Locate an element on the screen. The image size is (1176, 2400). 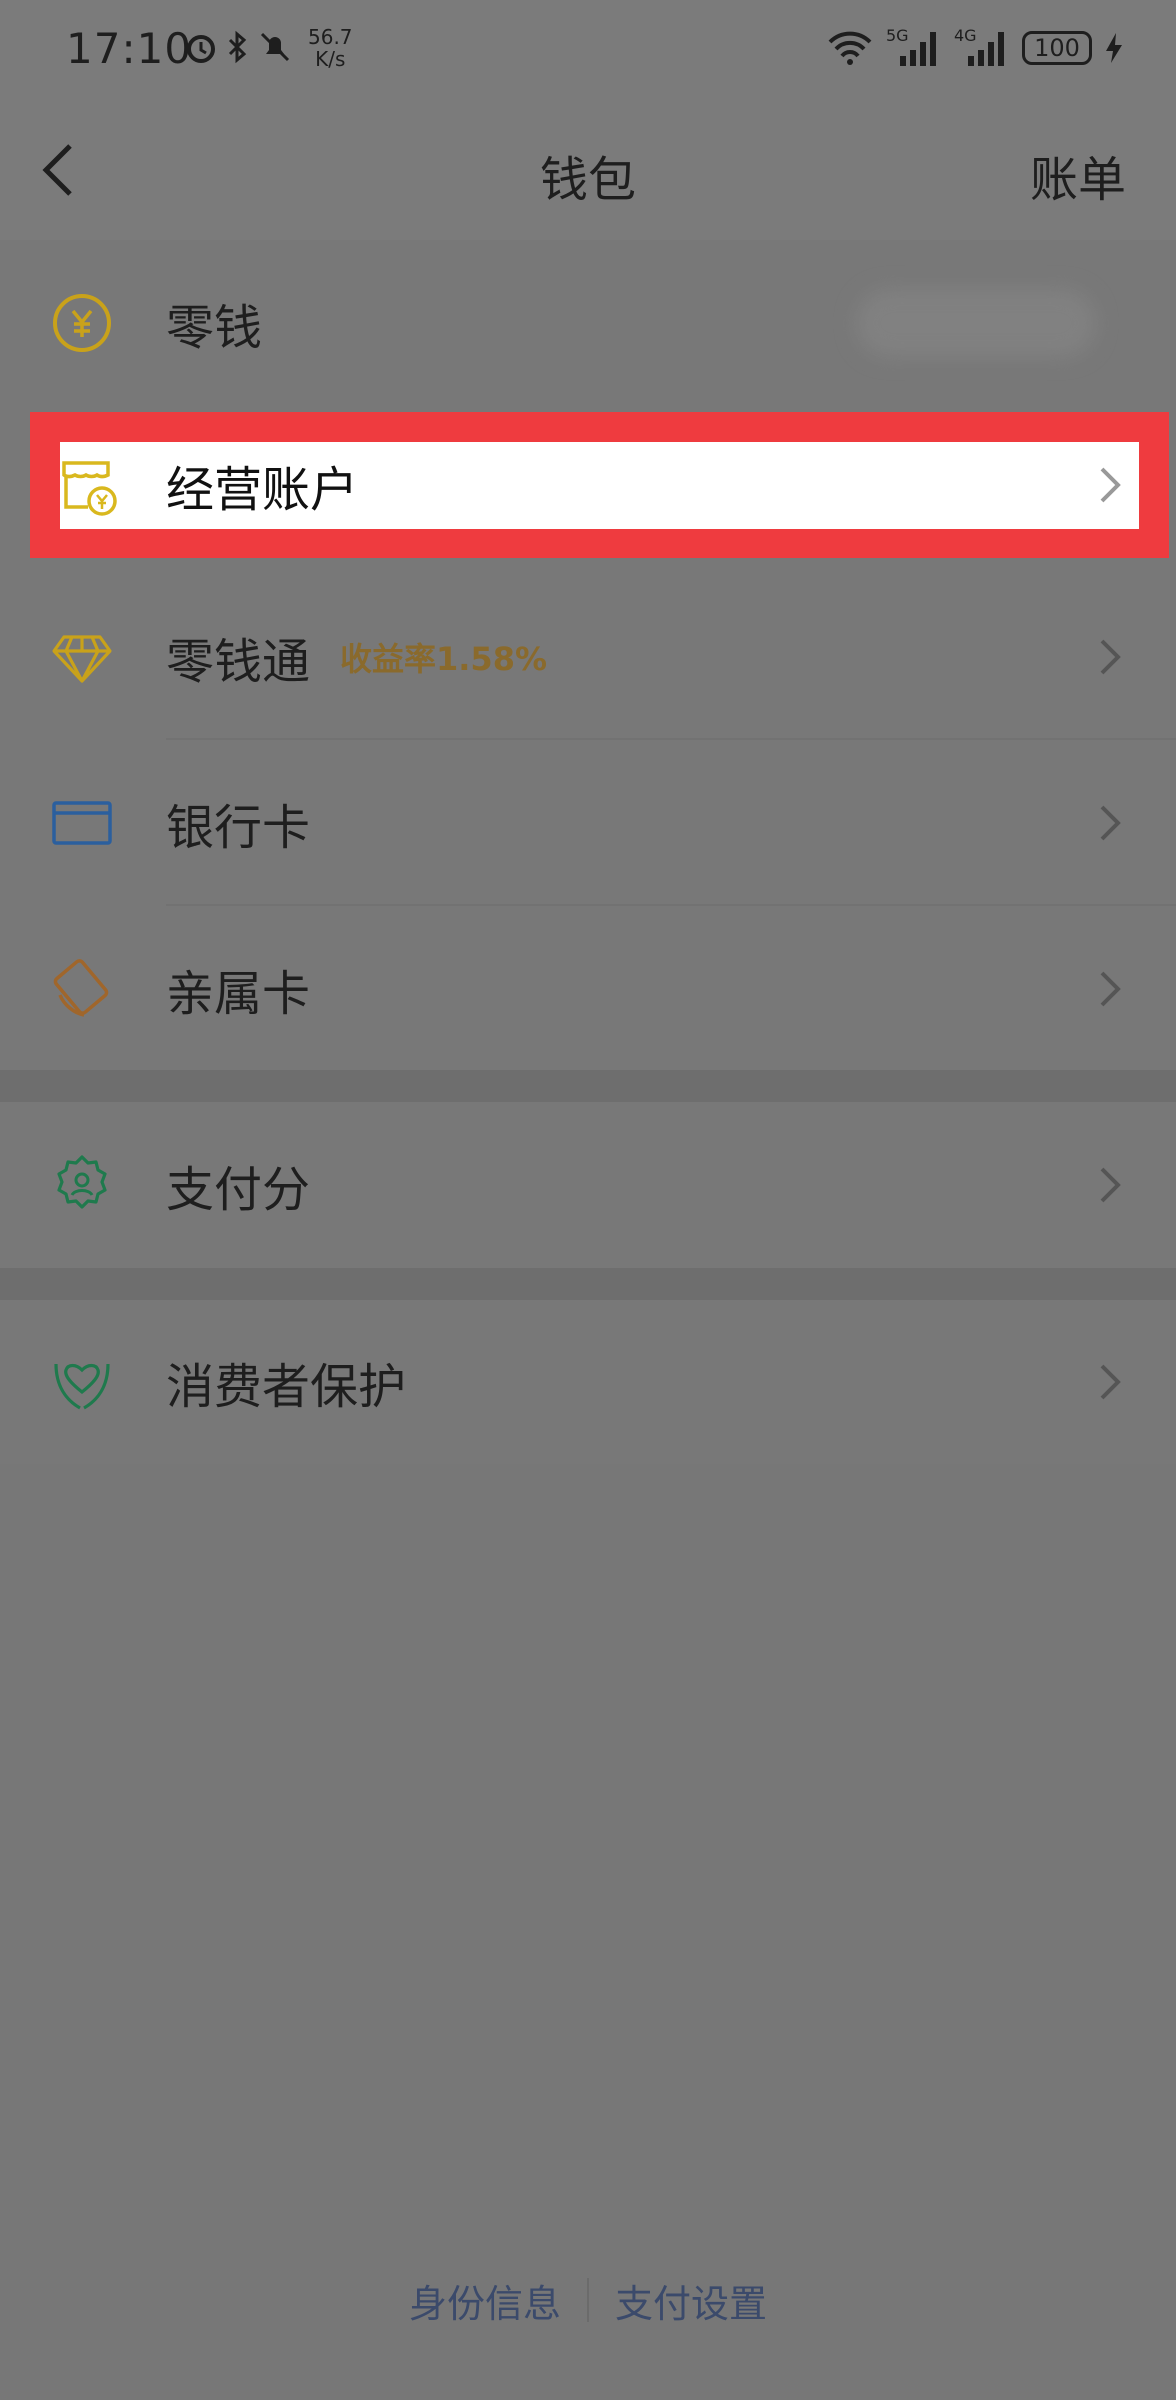
pay-score-icon is located at coordinates (82, 1182).